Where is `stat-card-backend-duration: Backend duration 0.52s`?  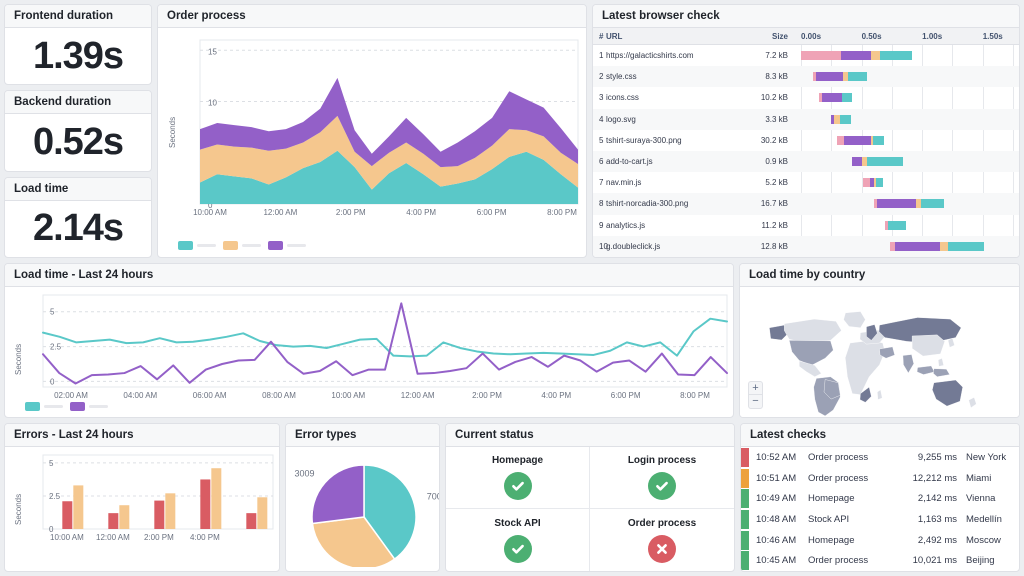
stat-card-backend-duration: Backend duration 0.52s is located at coordinates (78, 131).